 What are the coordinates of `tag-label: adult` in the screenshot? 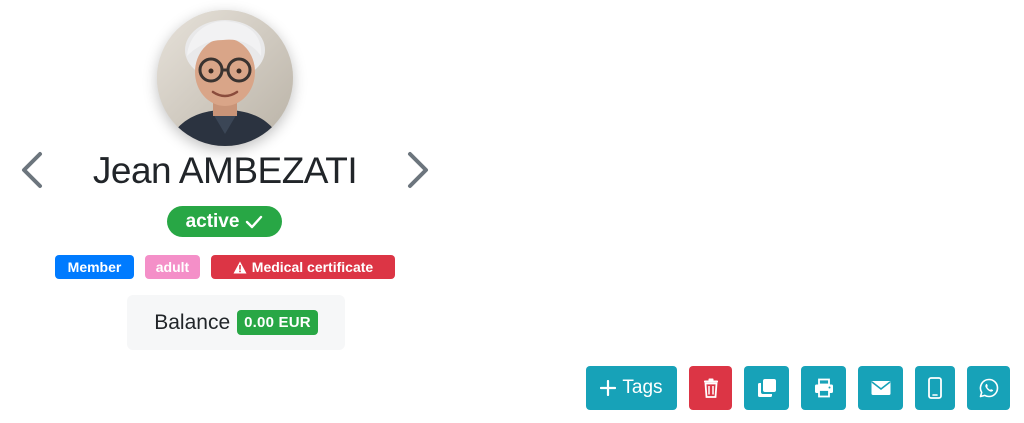 It's located at (172, 267).